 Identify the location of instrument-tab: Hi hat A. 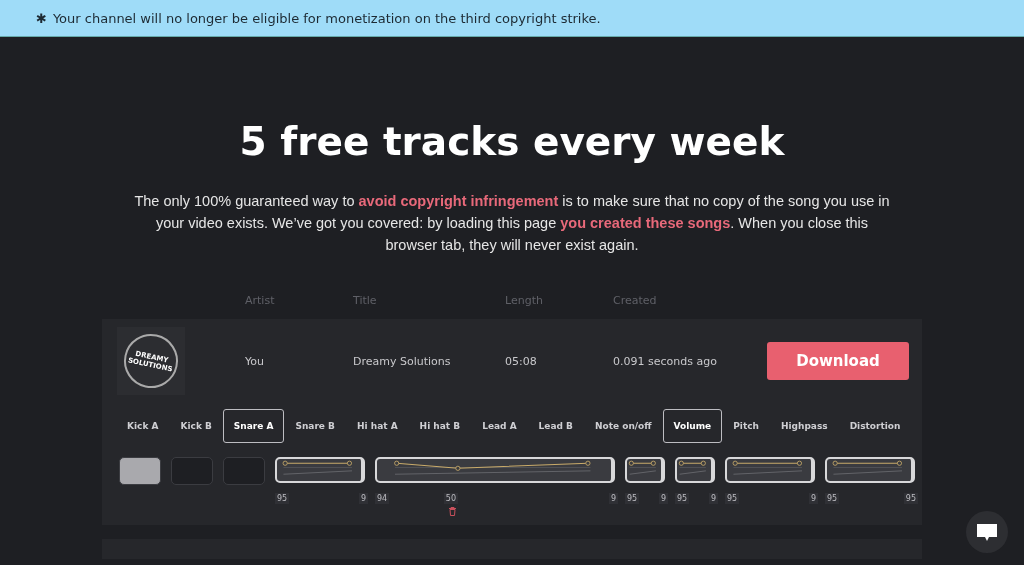
(377, 426).